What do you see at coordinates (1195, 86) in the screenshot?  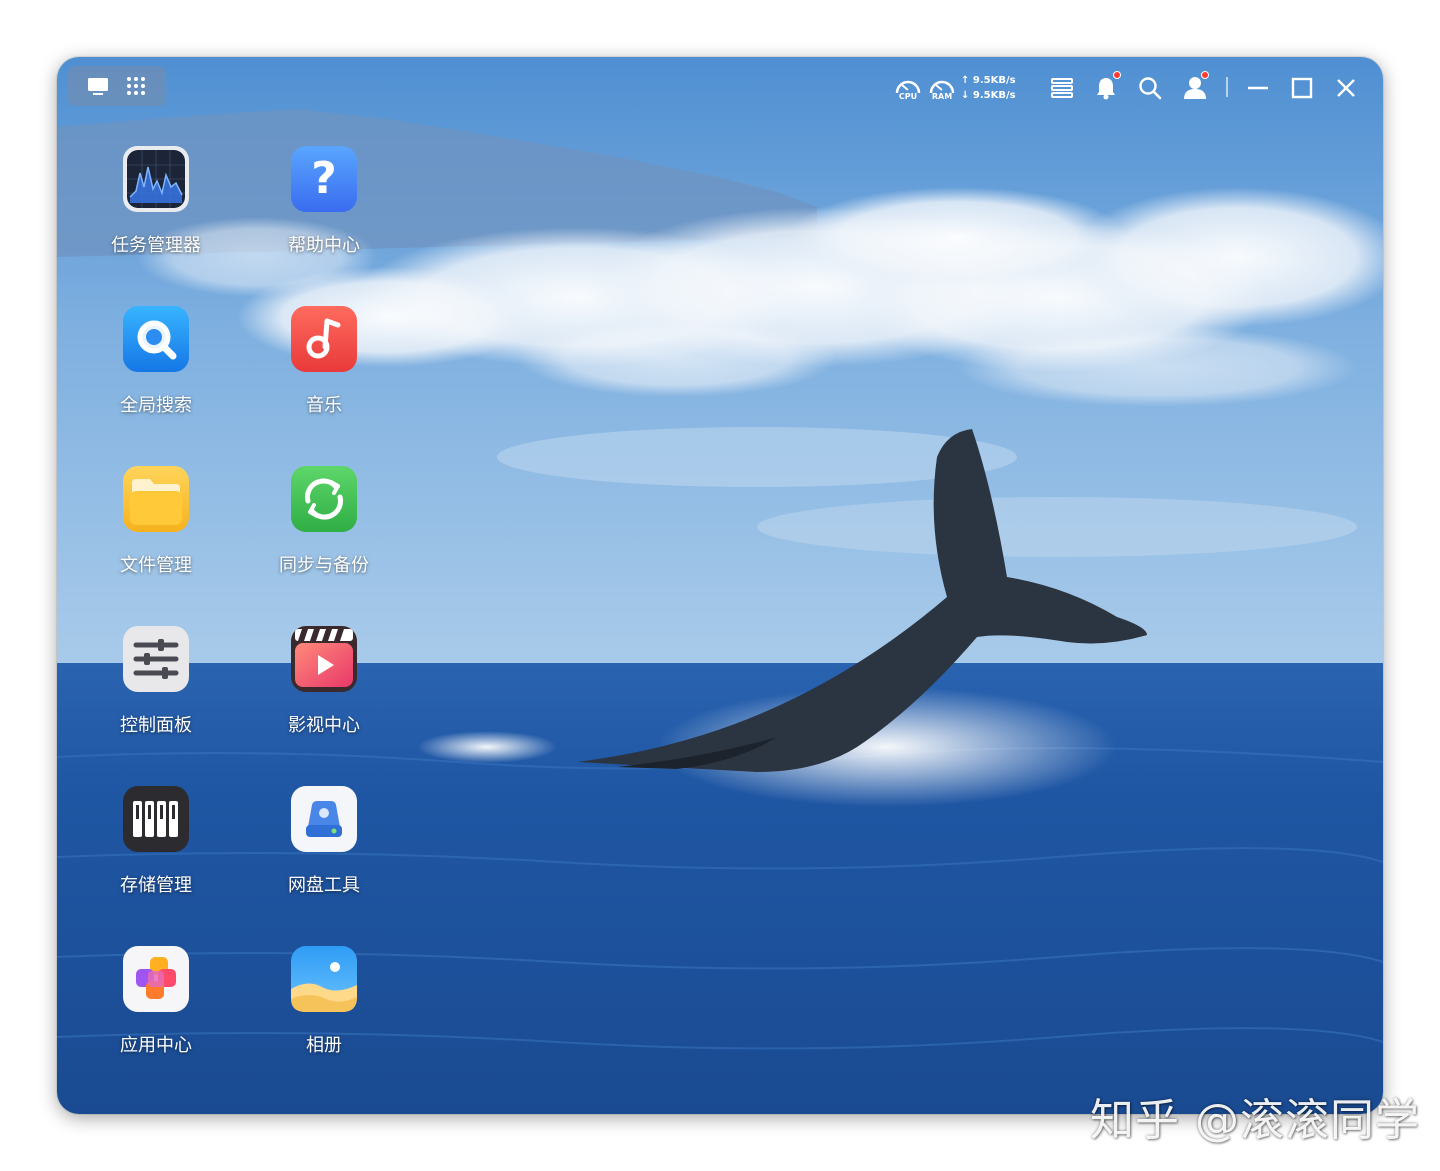 I see `user-menu` at bounding box center [1195, 86].